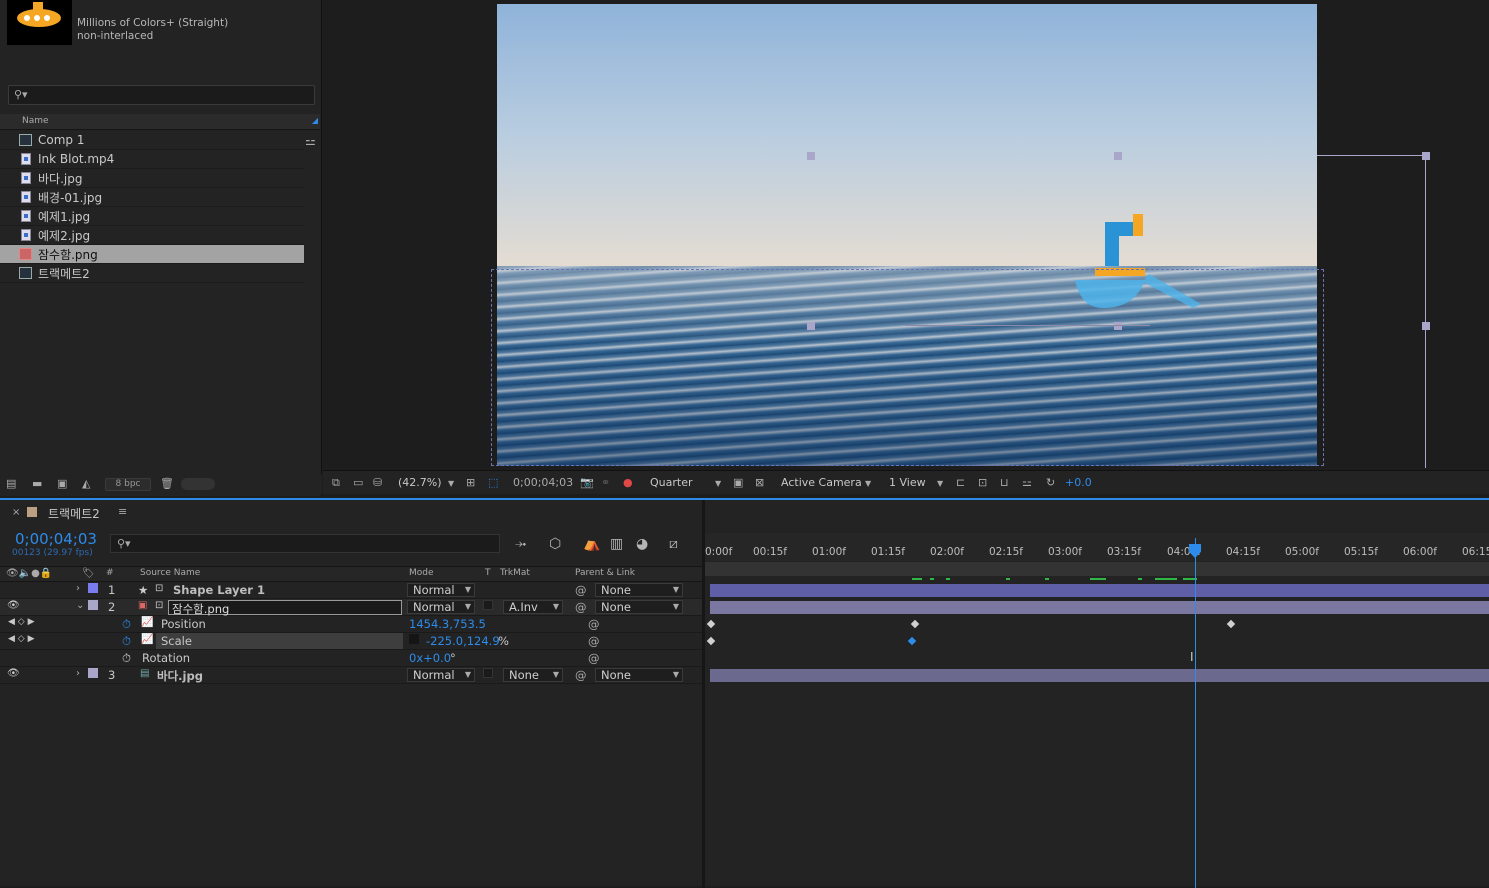 The image size is (1489, 888). I want to click on close-tab-icon: ×, so click(16, 512).